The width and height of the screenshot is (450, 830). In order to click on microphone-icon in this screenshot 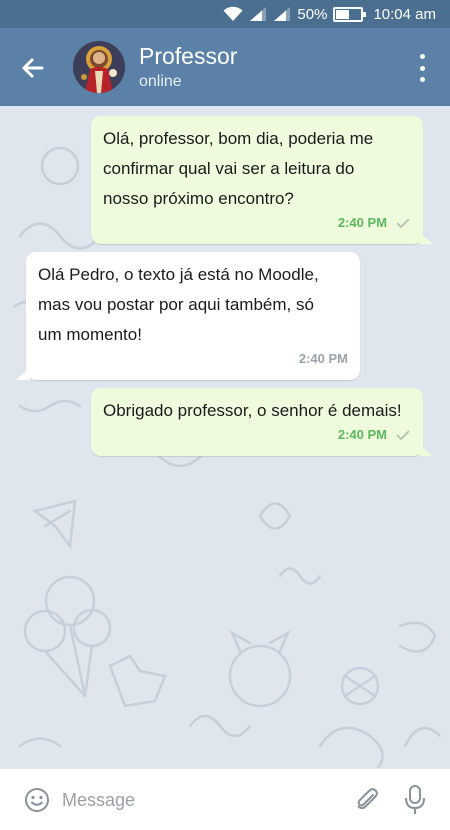, I will do `click(415, 799)`.